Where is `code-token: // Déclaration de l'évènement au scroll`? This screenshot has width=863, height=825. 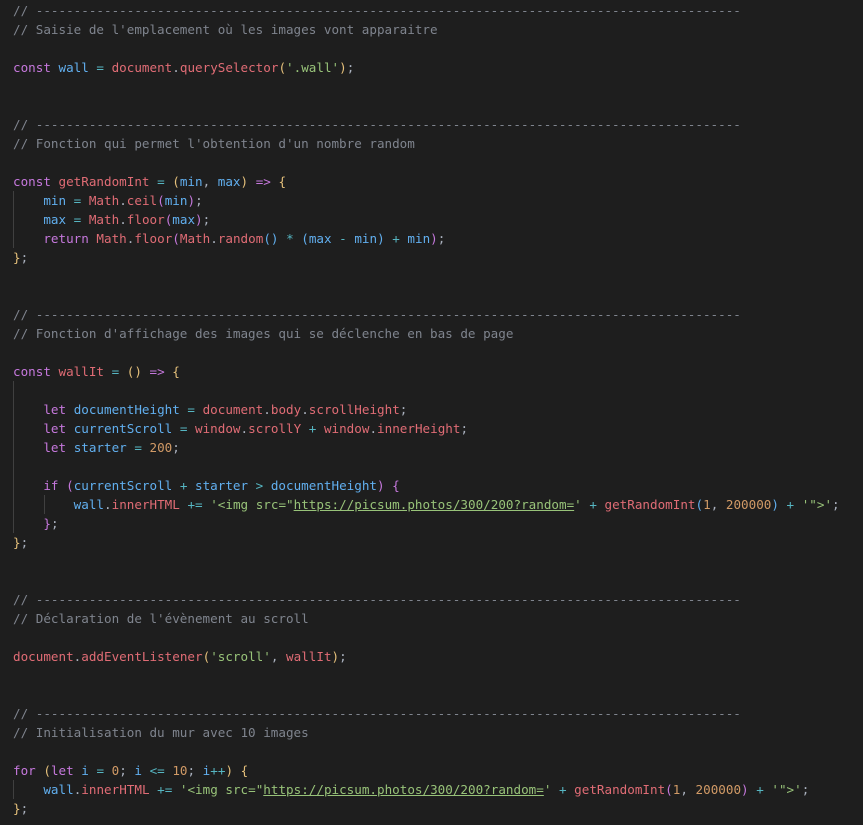
code-token: // Déclaration de l'évènement au scroll is located at coordinates (161, 618).